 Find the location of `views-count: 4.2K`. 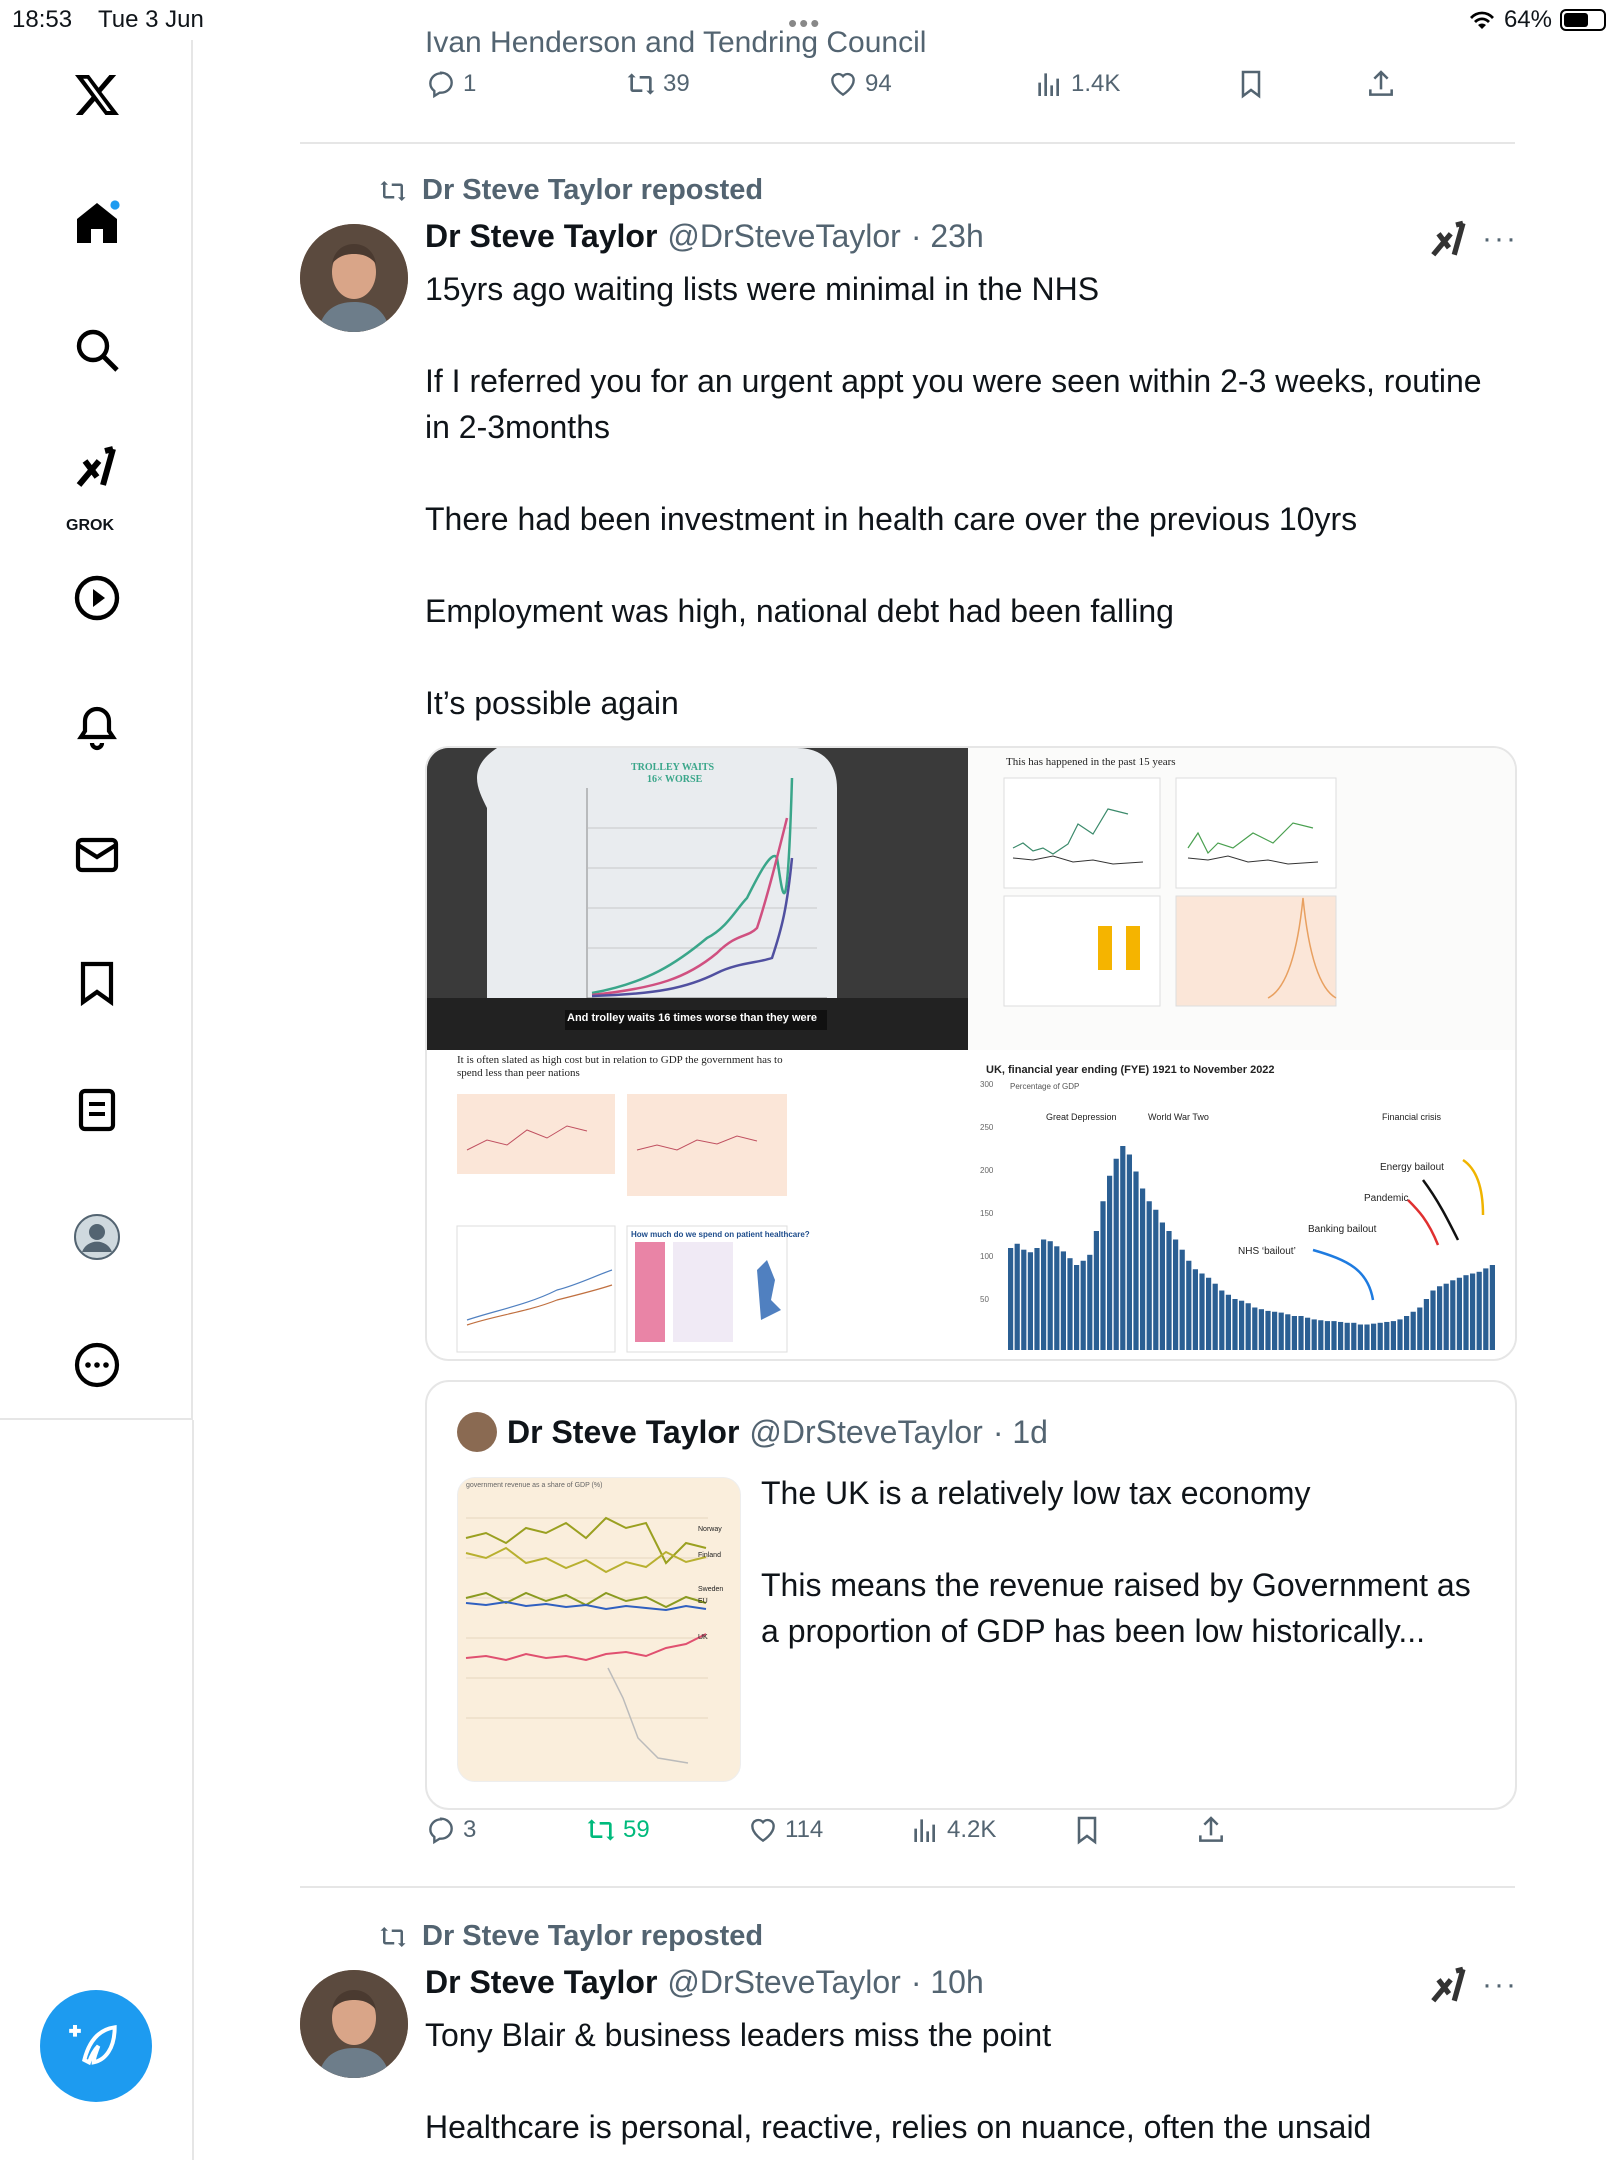

views-count: 4.2K is located at coordinates (972, 1829).